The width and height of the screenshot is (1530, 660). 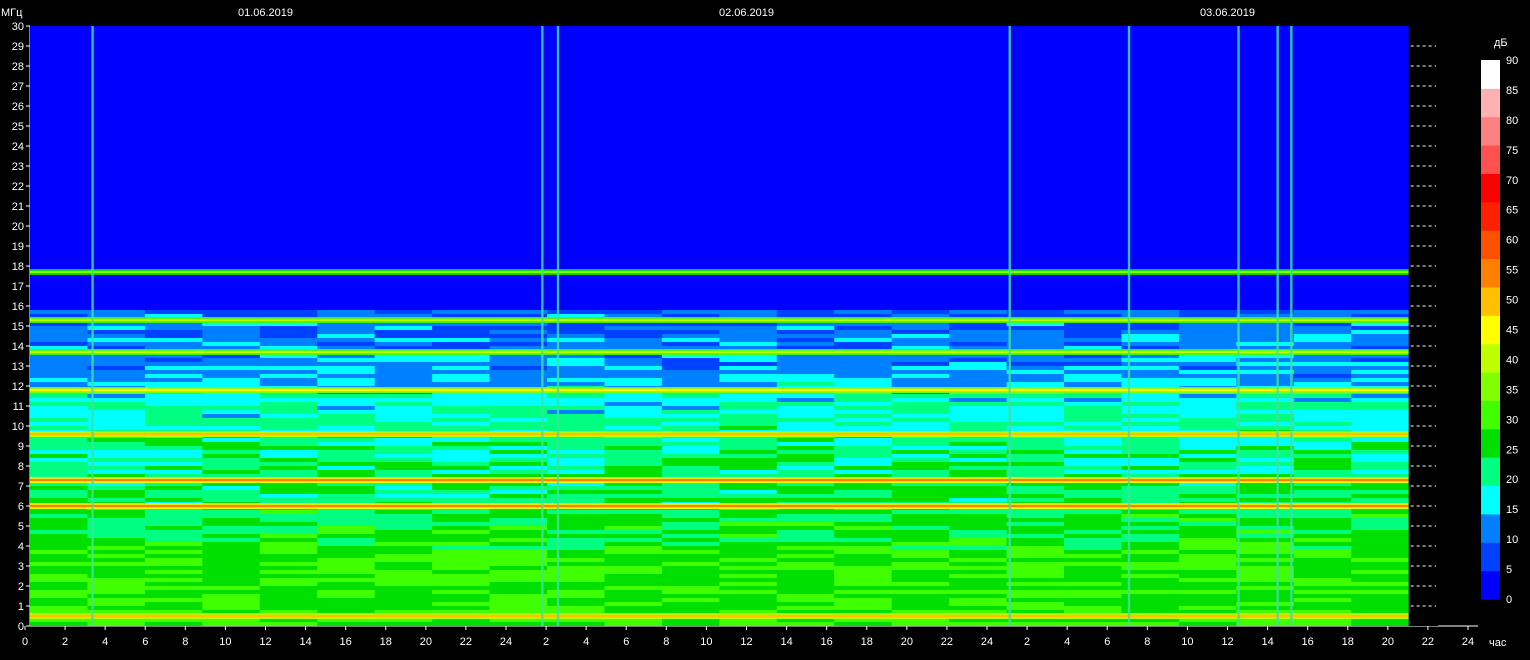 What do you see at coordinates (18, 27) in the screenshot?
I see `y-tick-label: 30` at bounding box center [18, 27].